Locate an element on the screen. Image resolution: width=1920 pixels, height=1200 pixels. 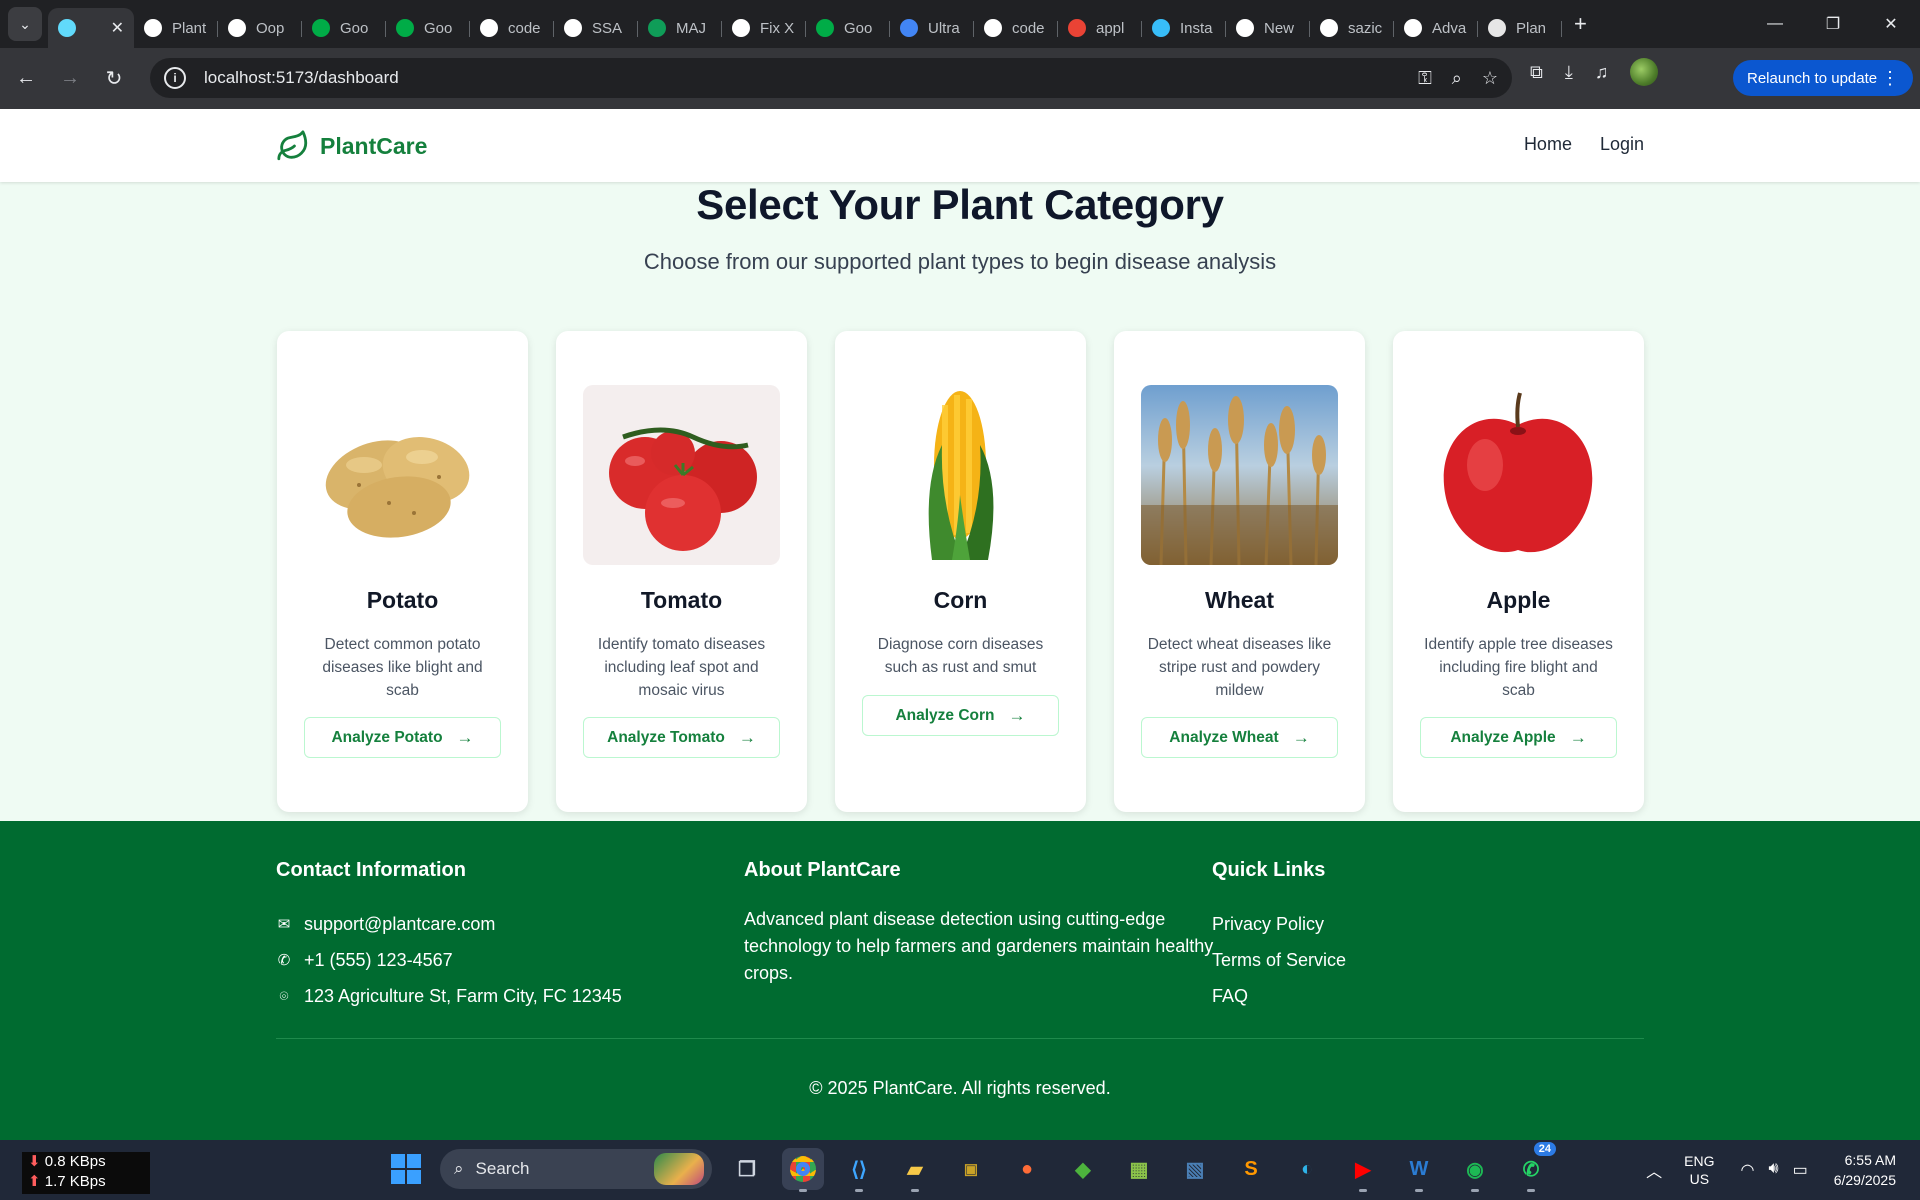
page-title: Select Your Plant Category is located at coordinates (960, 204).